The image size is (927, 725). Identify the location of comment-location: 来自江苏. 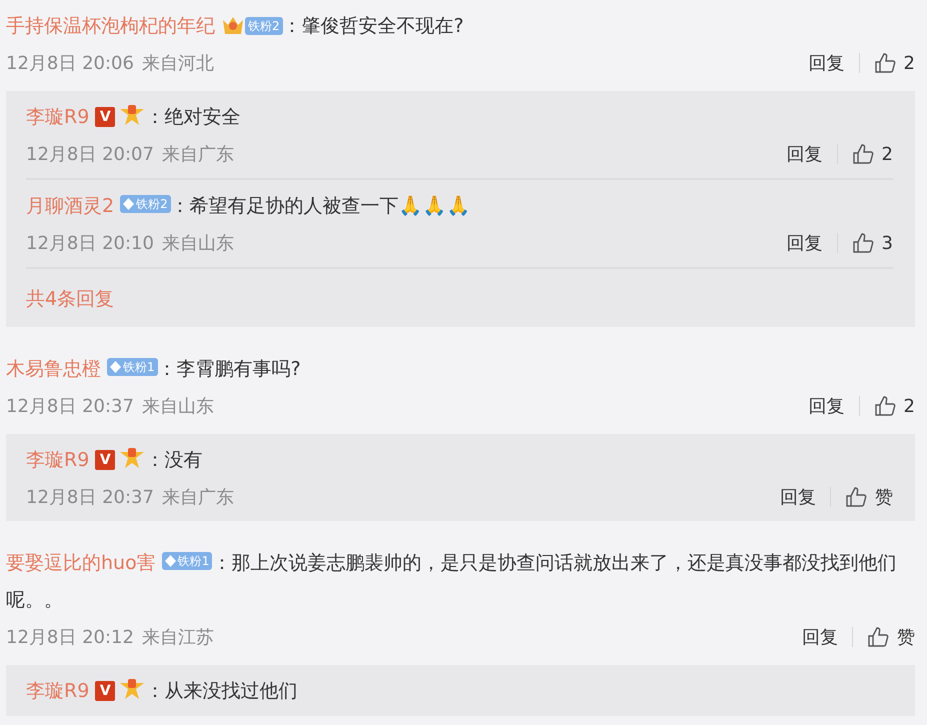
(178, 637).